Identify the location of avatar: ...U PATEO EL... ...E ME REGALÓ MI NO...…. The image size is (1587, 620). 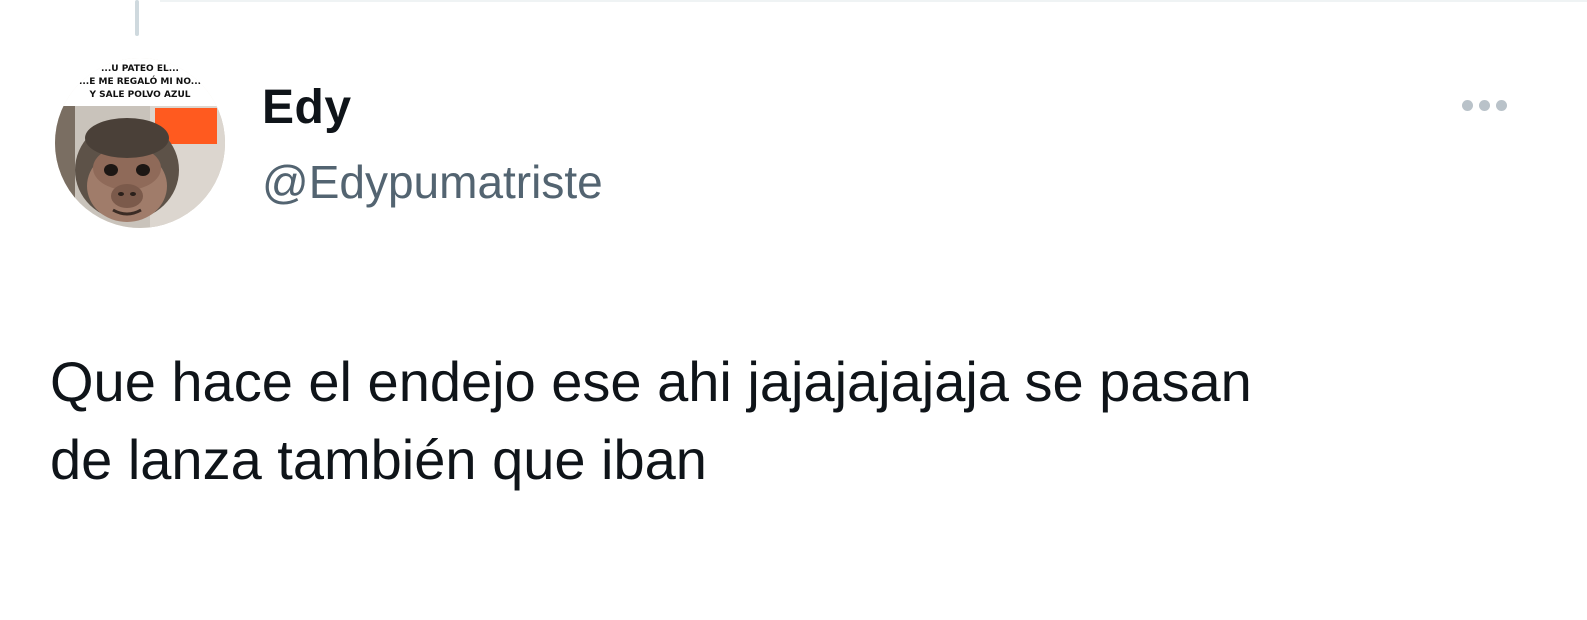
(140, 143).